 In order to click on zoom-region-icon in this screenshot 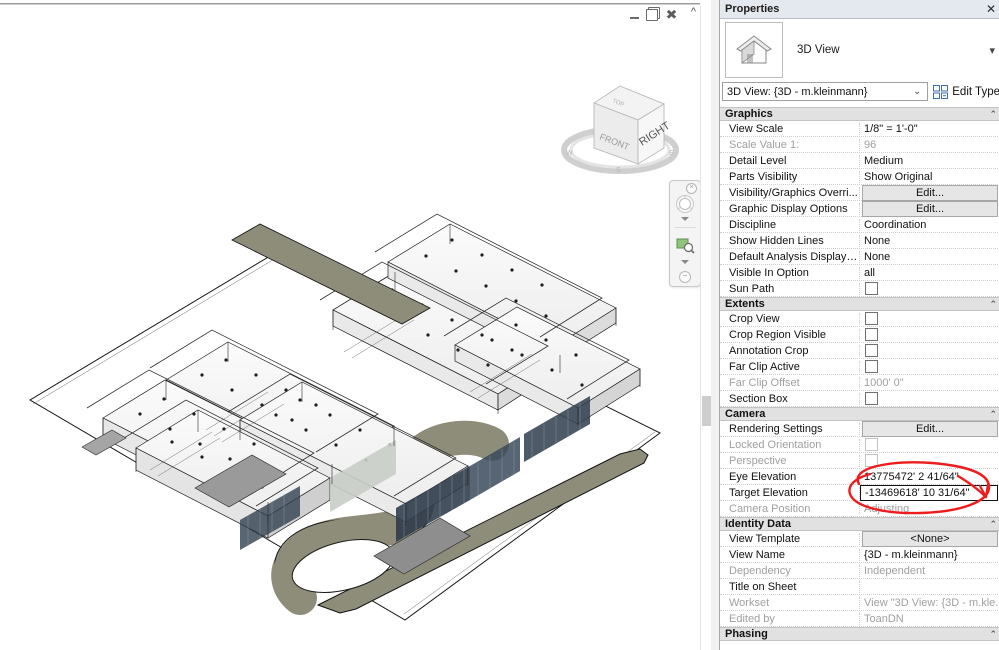, I will do `click(685, 245)`.